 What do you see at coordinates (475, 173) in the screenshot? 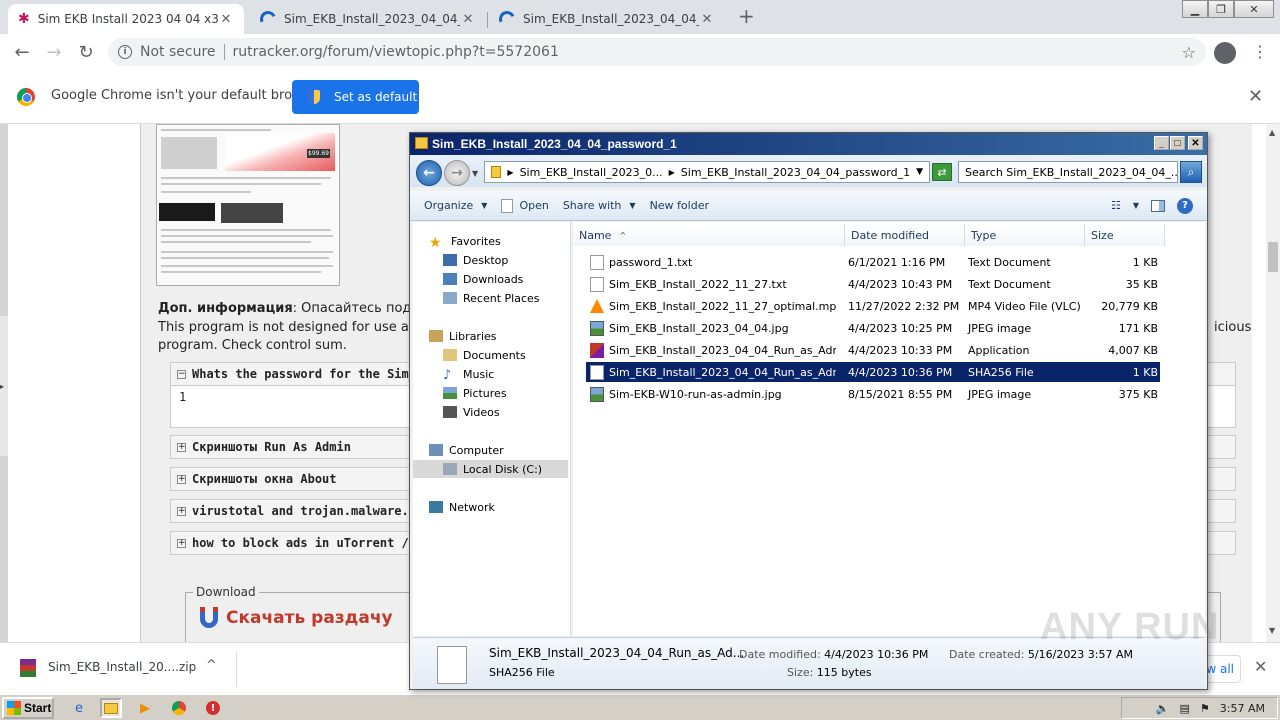
I see `recent-pages-chevron-icon: ▼` at bounding box center [475, 173].